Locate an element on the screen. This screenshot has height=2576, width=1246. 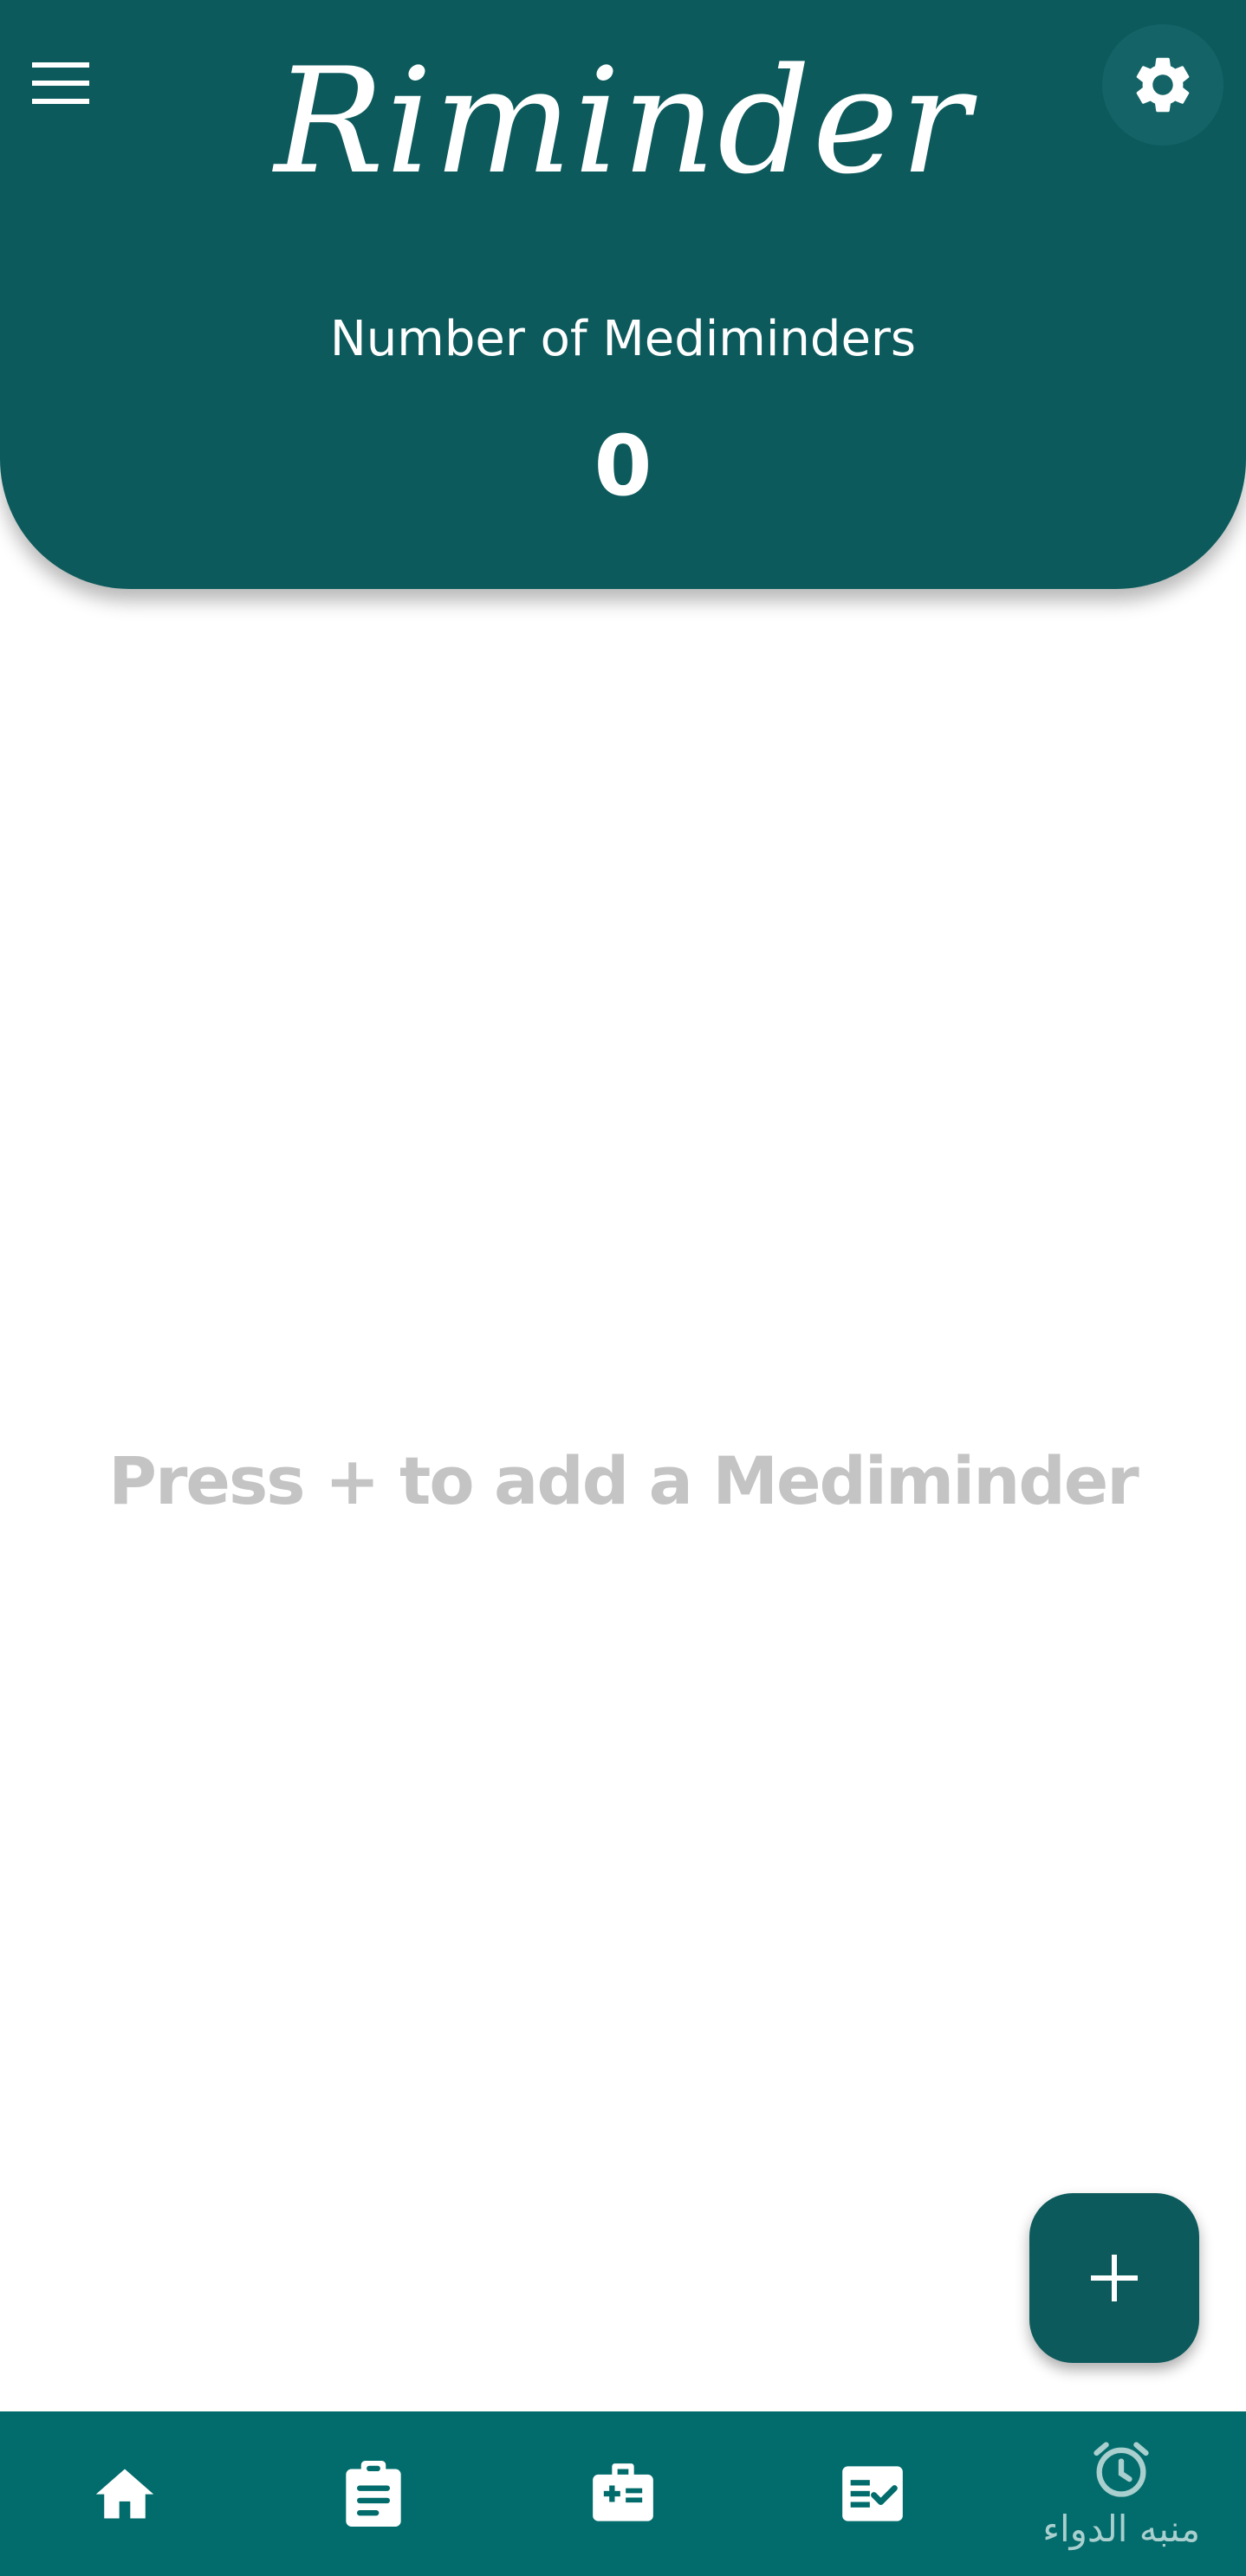
empty-state-hint: Press + to add a Mediminder is located at coordinates (623, 1480).